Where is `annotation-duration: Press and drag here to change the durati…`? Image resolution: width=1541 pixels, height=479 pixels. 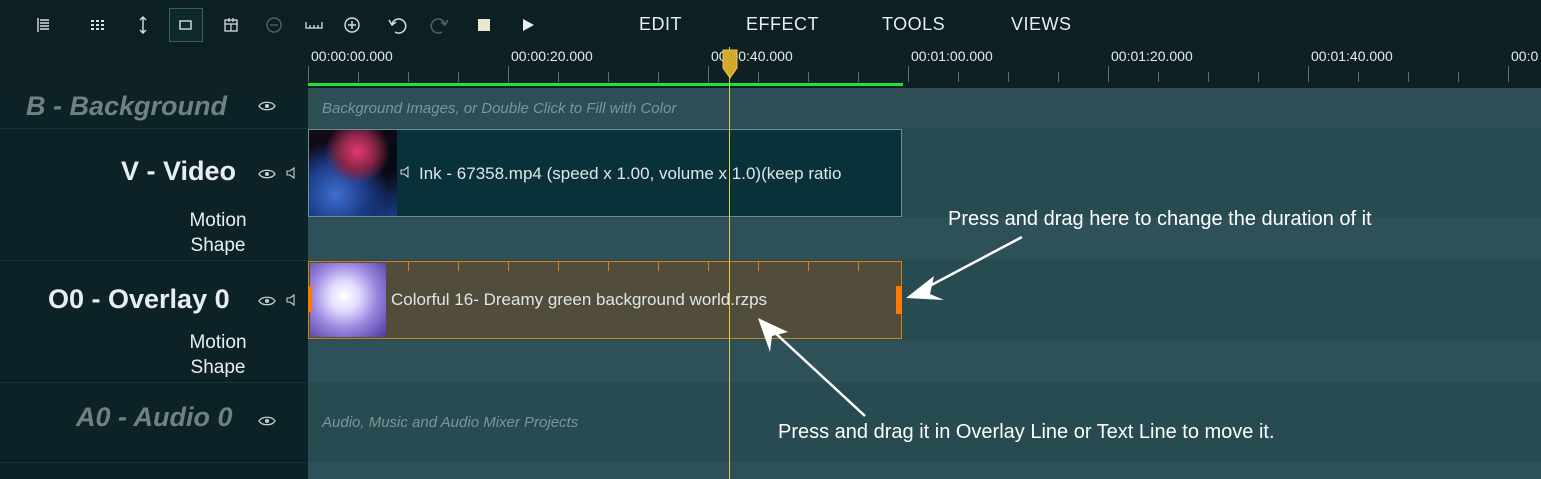
annotation-duration: Press and drag here to change the durati… is located at coordinates (1160, 219).